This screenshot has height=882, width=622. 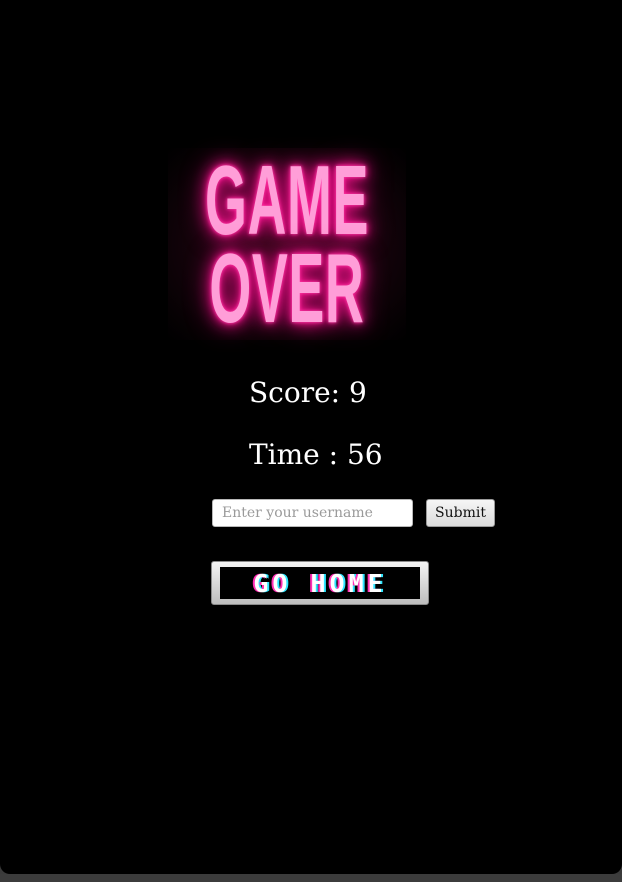 What do you see at coordinates (460, 513) in the screenshot?
I see `submit-button: Submit` at bounding box center [460, 513].